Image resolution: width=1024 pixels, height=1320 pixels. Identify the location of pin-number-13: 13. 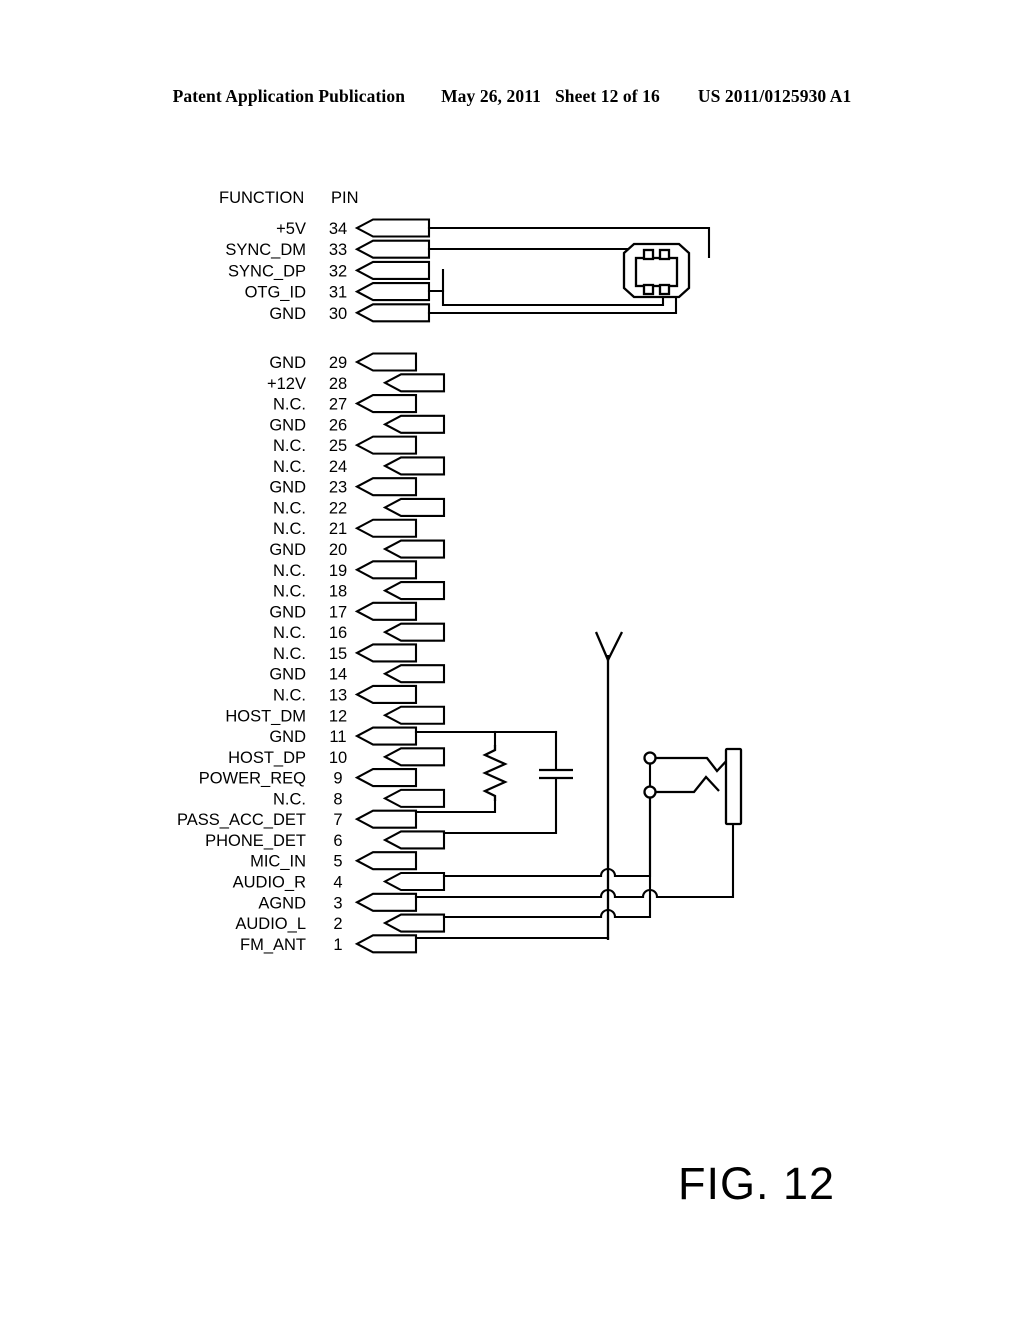
(338, 695).